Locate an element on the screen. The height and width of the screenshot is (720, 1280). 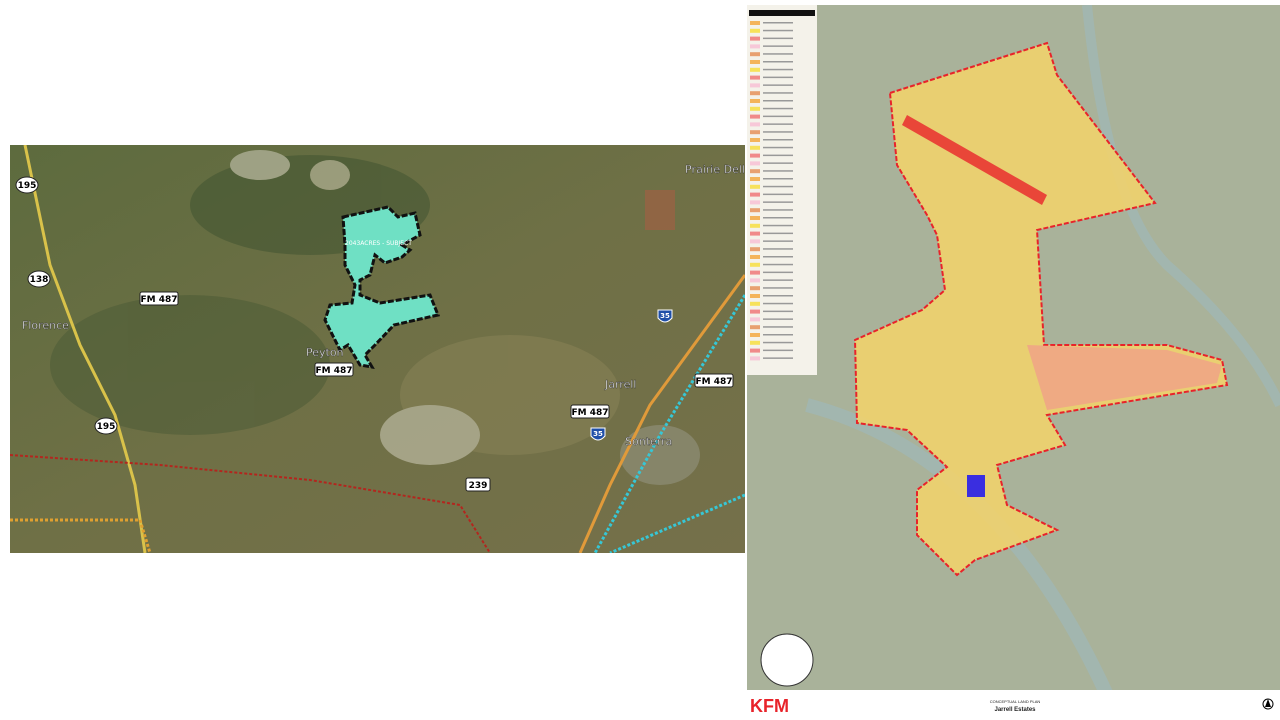
shield-138: 138 is located at coordinates (39, 279).